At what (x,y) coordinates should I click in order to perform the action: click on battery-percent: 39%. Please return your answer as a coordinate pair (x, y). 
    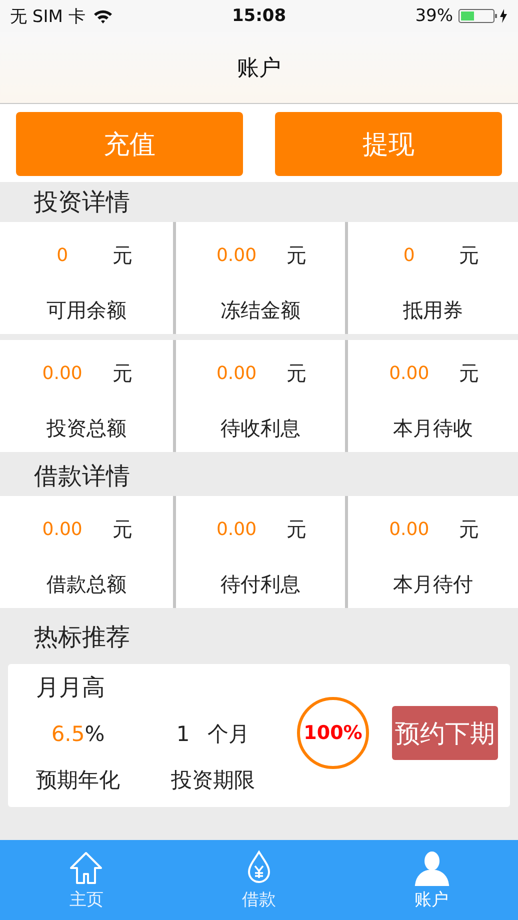
    Looking at the image, I should click on (434, 16).